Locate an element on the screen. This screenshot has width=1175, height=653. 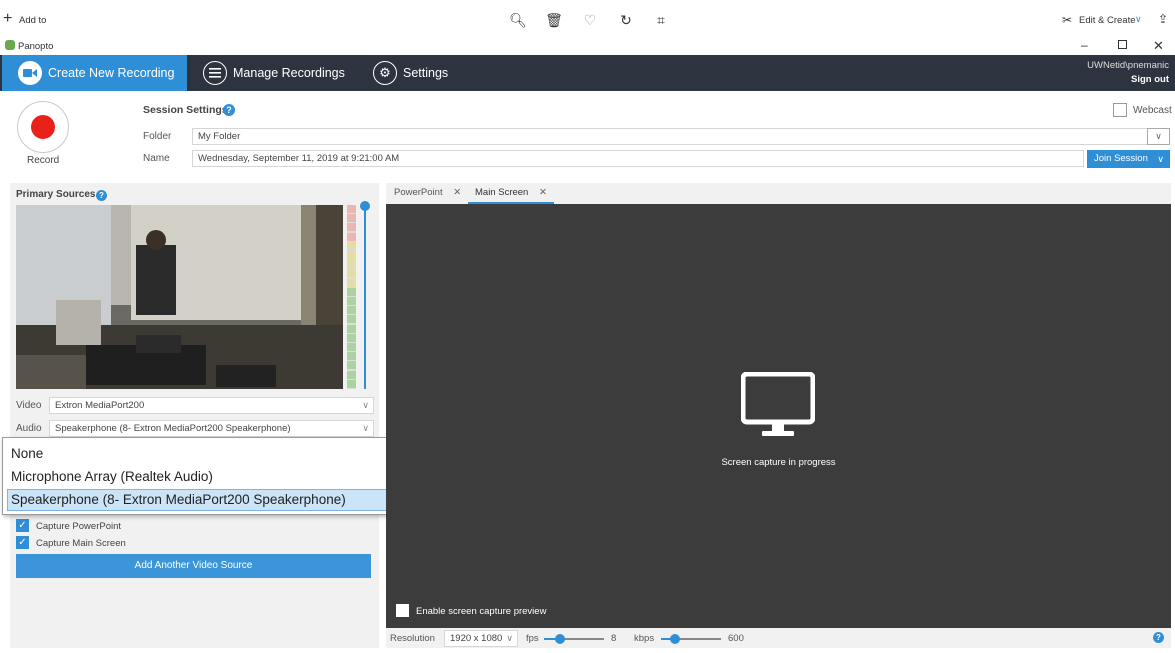
heart-icon: ♡ is located at coordinates (590, 20).